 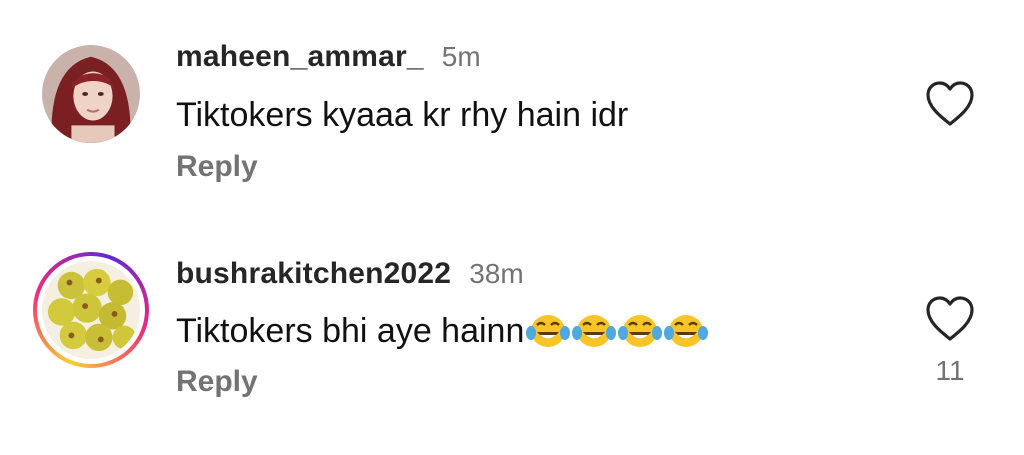 What do you see at coordinates (950, 370) in the screenshot?
I see `like-count: 11` at bounding box center [950, 370].